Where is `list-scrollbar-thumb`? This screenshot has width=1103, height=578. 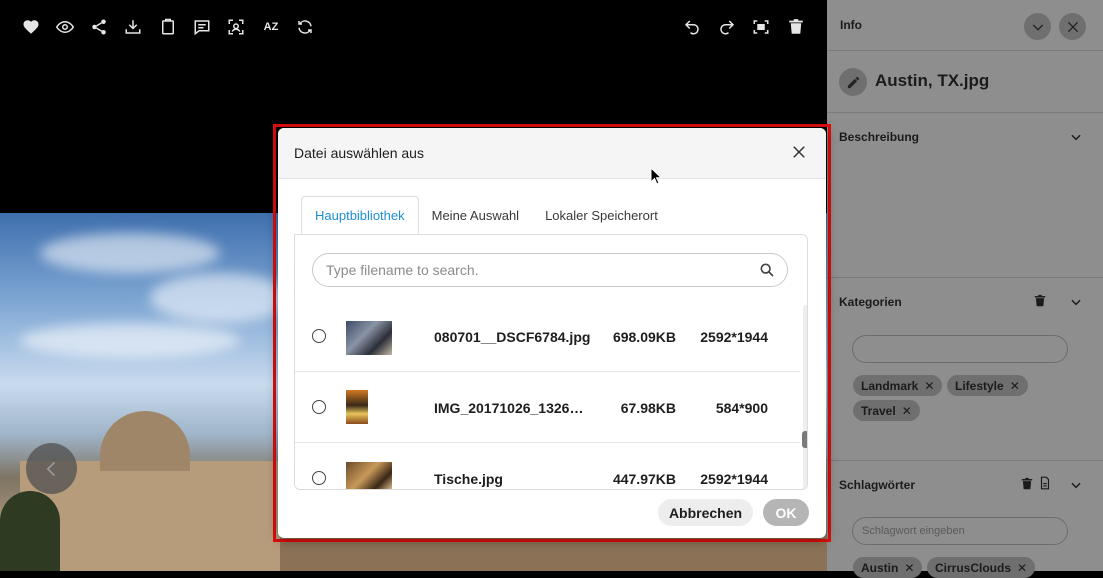 list-scrollbar-thumb is located at coordinates (804, 439).